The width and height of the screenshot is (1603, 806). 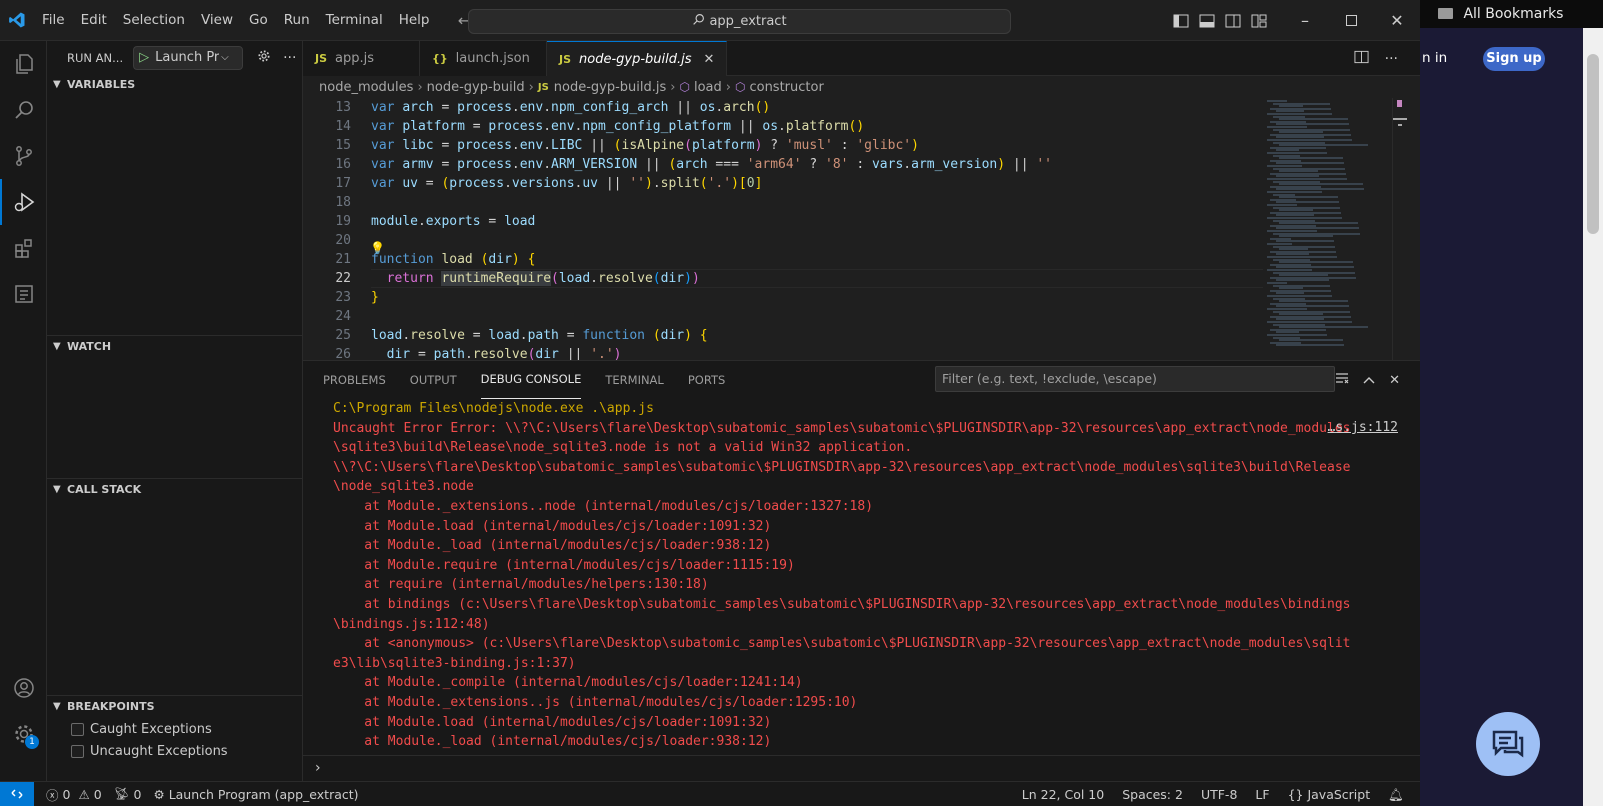 I want to click on call-stack-header: ▼ CALL STACK, so click(x=175, y=490).